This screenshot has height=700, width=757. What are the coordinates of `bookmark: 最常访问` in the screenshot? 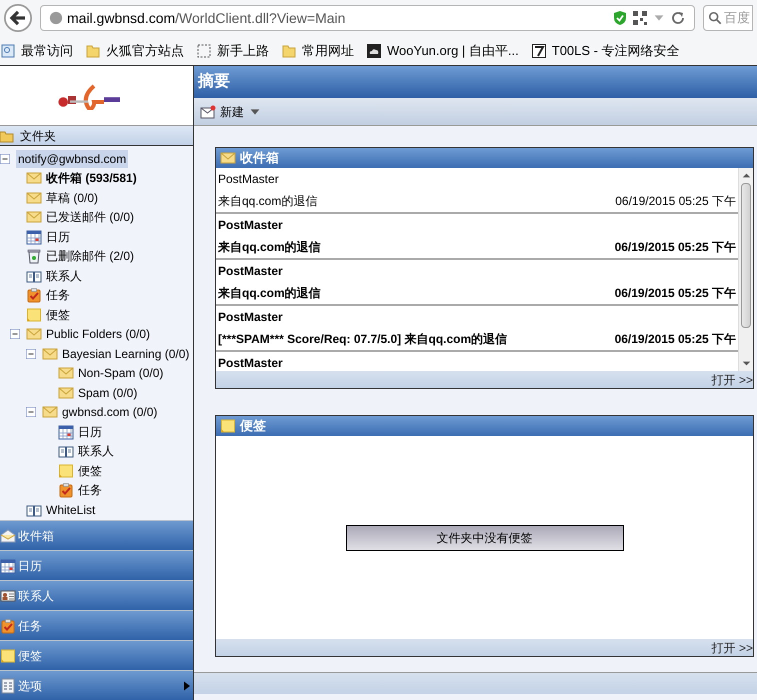 It's located at (36, 50).